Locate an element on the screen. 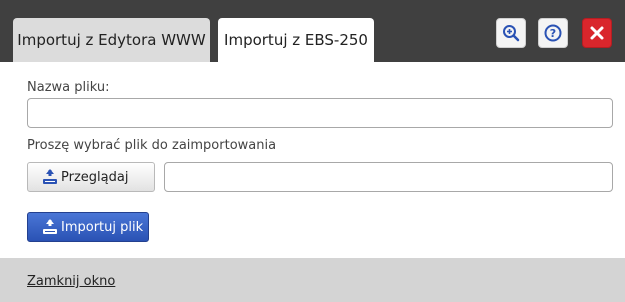 This screenshot has width=625, height=302. tab-import-from-ebs-250: Importuj z EBS-250 is located at coordinates (296, 40).